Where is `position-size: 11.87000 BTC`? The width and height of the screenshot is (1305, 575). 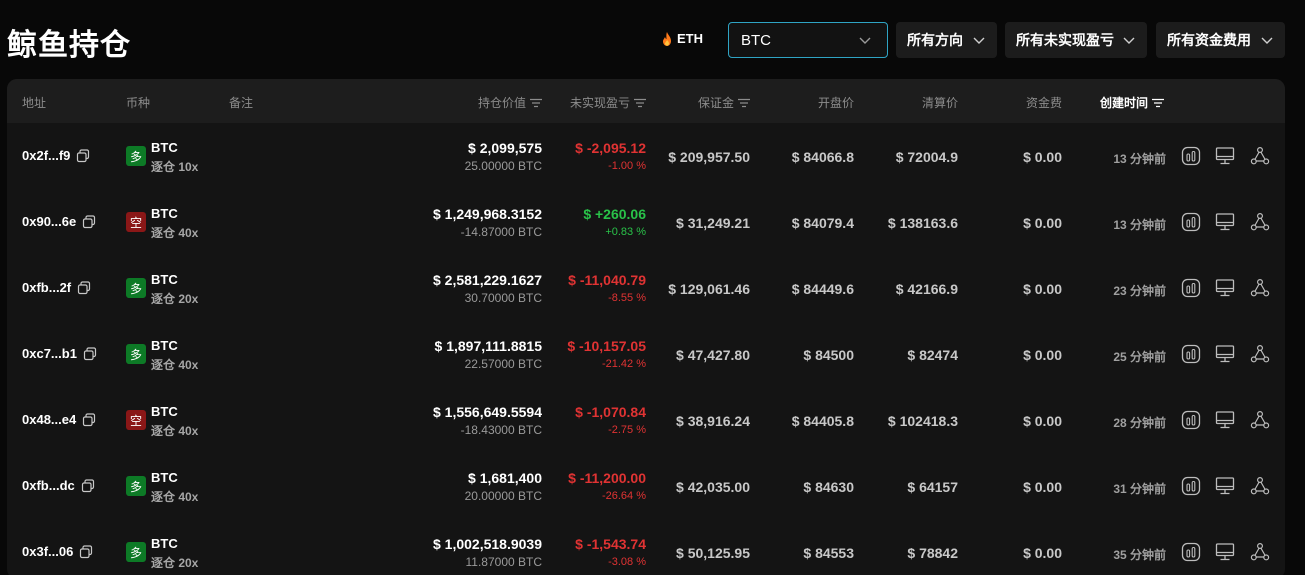 position-size: 11.87000 BTC is located at coordinates (504, 562).